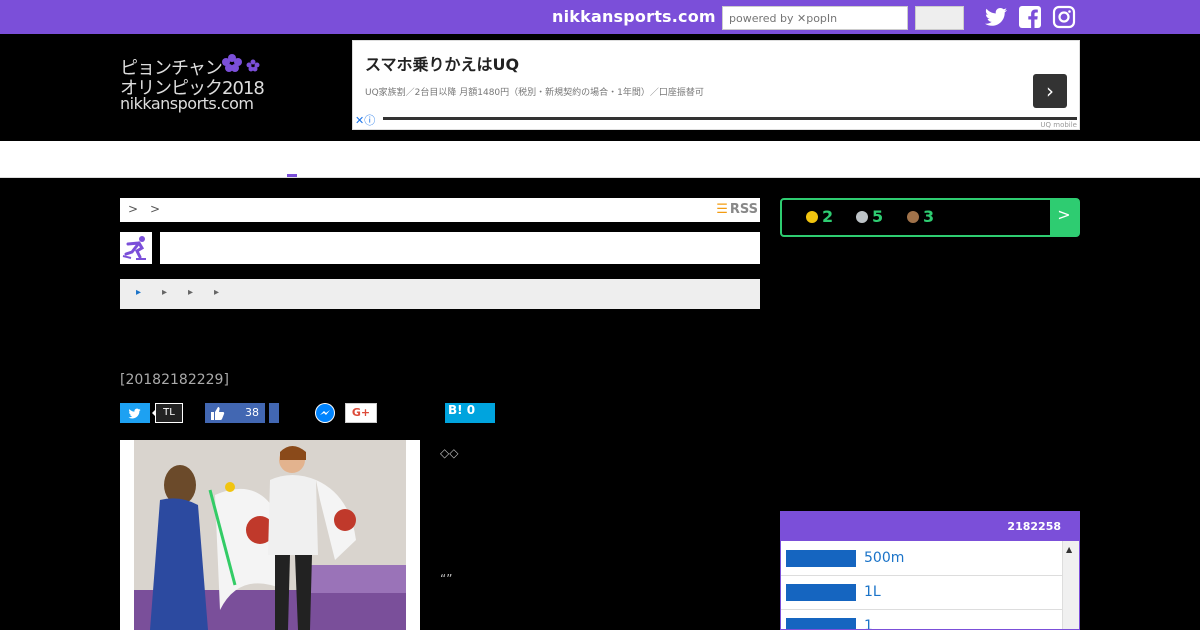 This screenshot has height=630, width=1200. I want to click on tl-share-button: TL, so click(169, 413).